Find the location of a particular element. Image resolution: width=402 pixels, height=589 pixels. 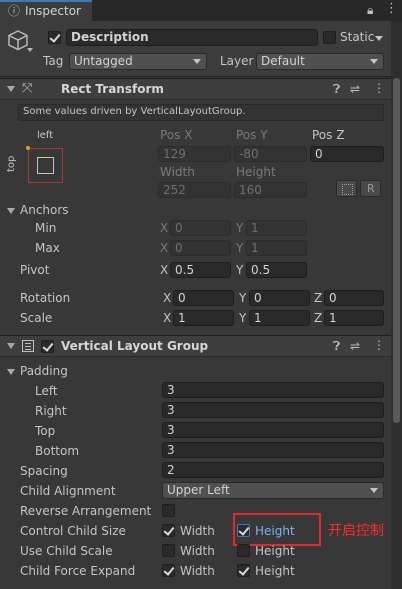

active-checkbox is located at coordinates (54, 37).